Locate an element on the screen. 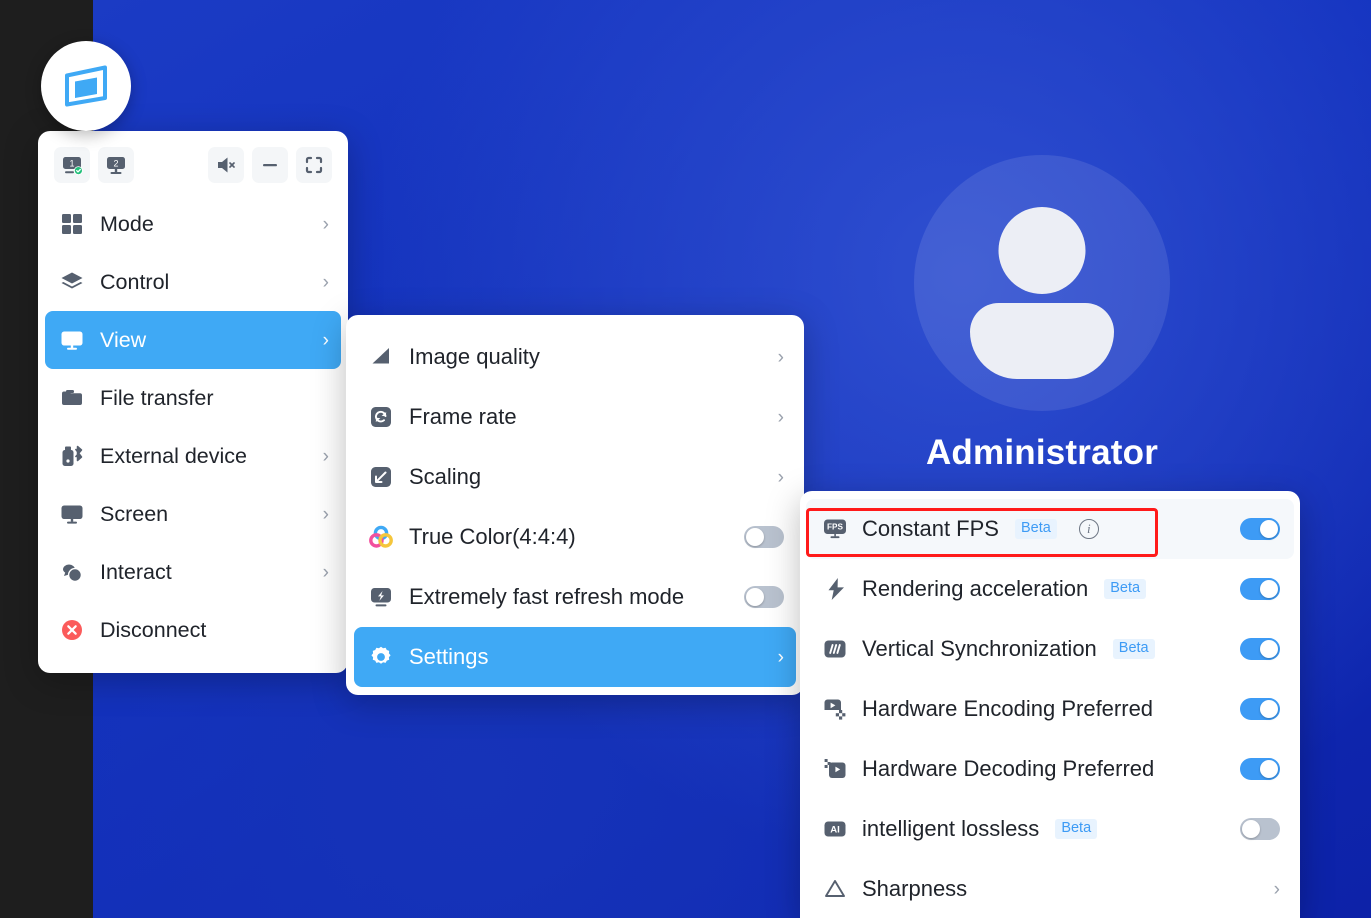 Image resolution: width=1371 pixels, height=918 pixels. rendering-acceleration-toggle is located at coordinates (1260, 589).